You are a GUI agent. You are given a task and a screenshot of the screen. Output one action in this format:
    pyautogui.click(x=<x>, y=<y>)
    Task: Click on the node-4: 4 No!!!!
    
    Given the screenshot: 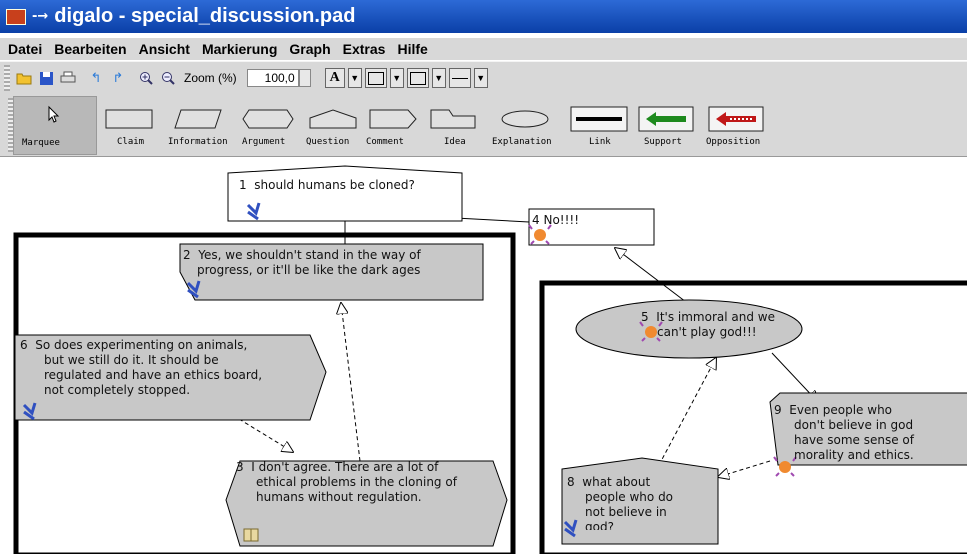 What is the action you would take?
    pyautogui.click(x=592, y=220)
    